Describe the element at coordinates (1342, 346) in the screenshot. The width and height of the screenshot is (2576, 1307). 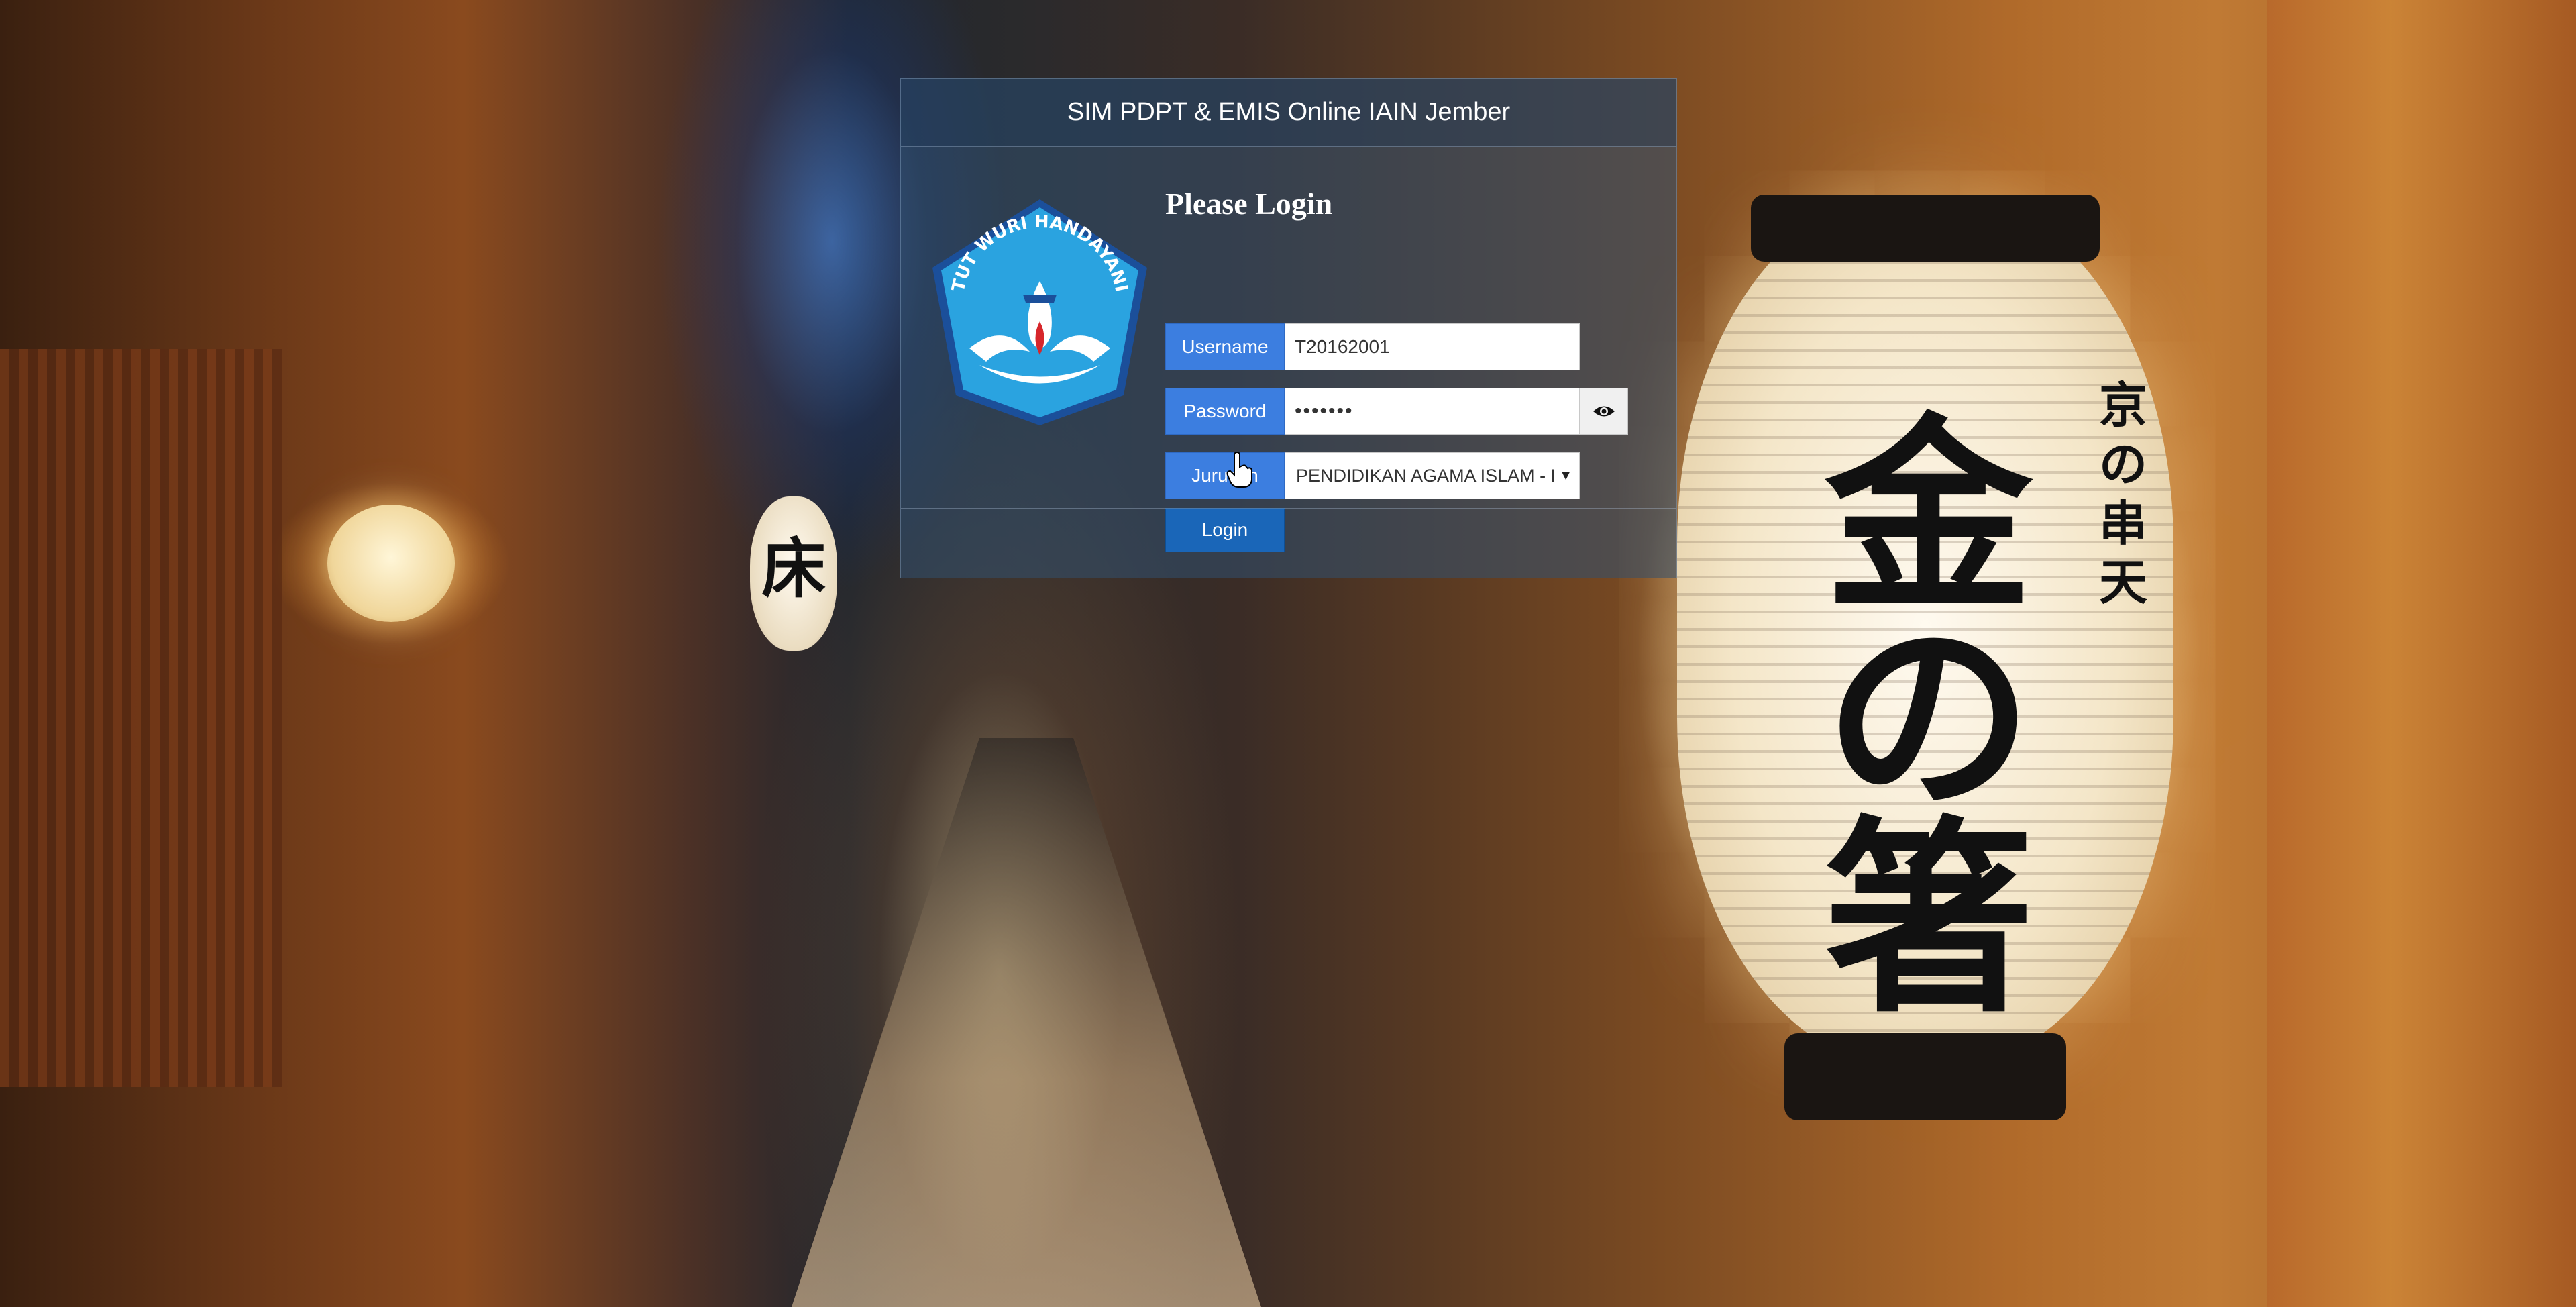
I see `username-value: T20162001` at that location.